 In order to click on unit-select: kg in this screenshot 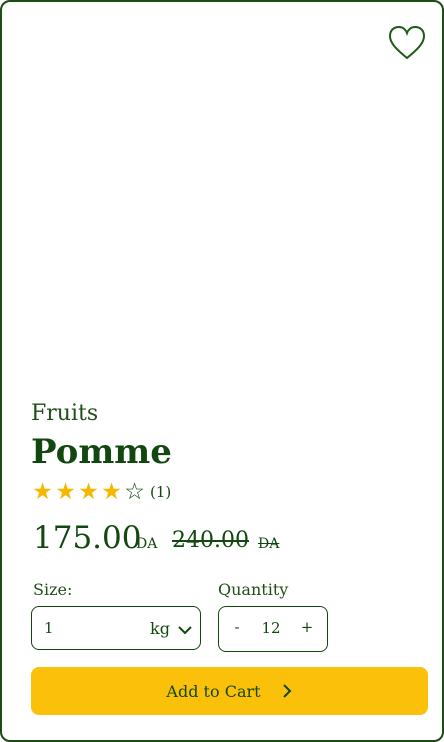, I will do `click(160, 628)`.